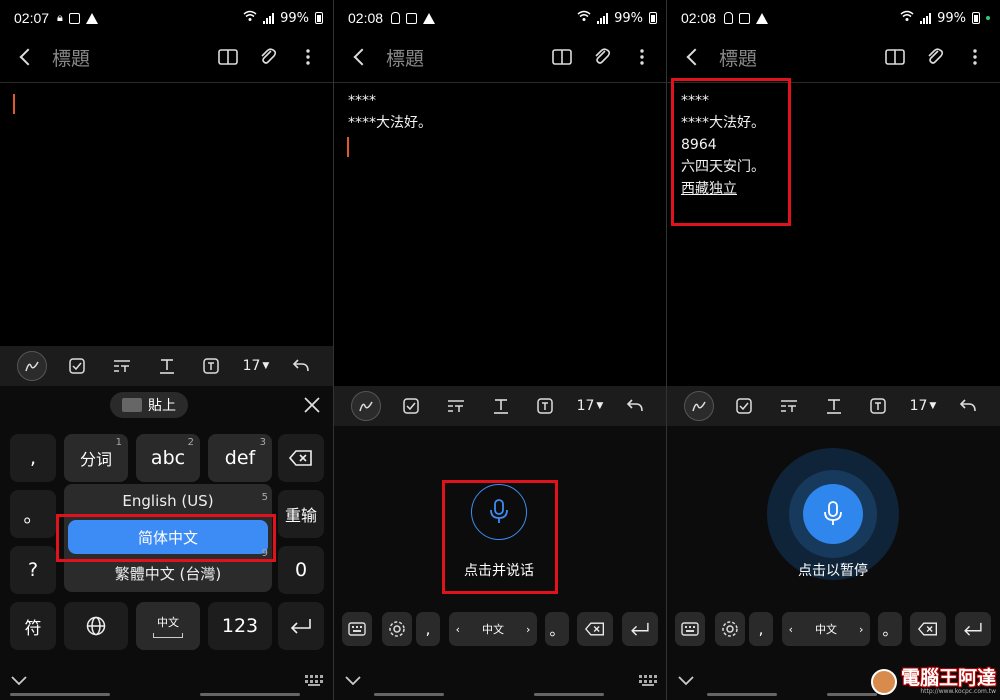  Describe the element at coordinates (833, 514) in the screenshot. I see `mic-button-active` at that location.